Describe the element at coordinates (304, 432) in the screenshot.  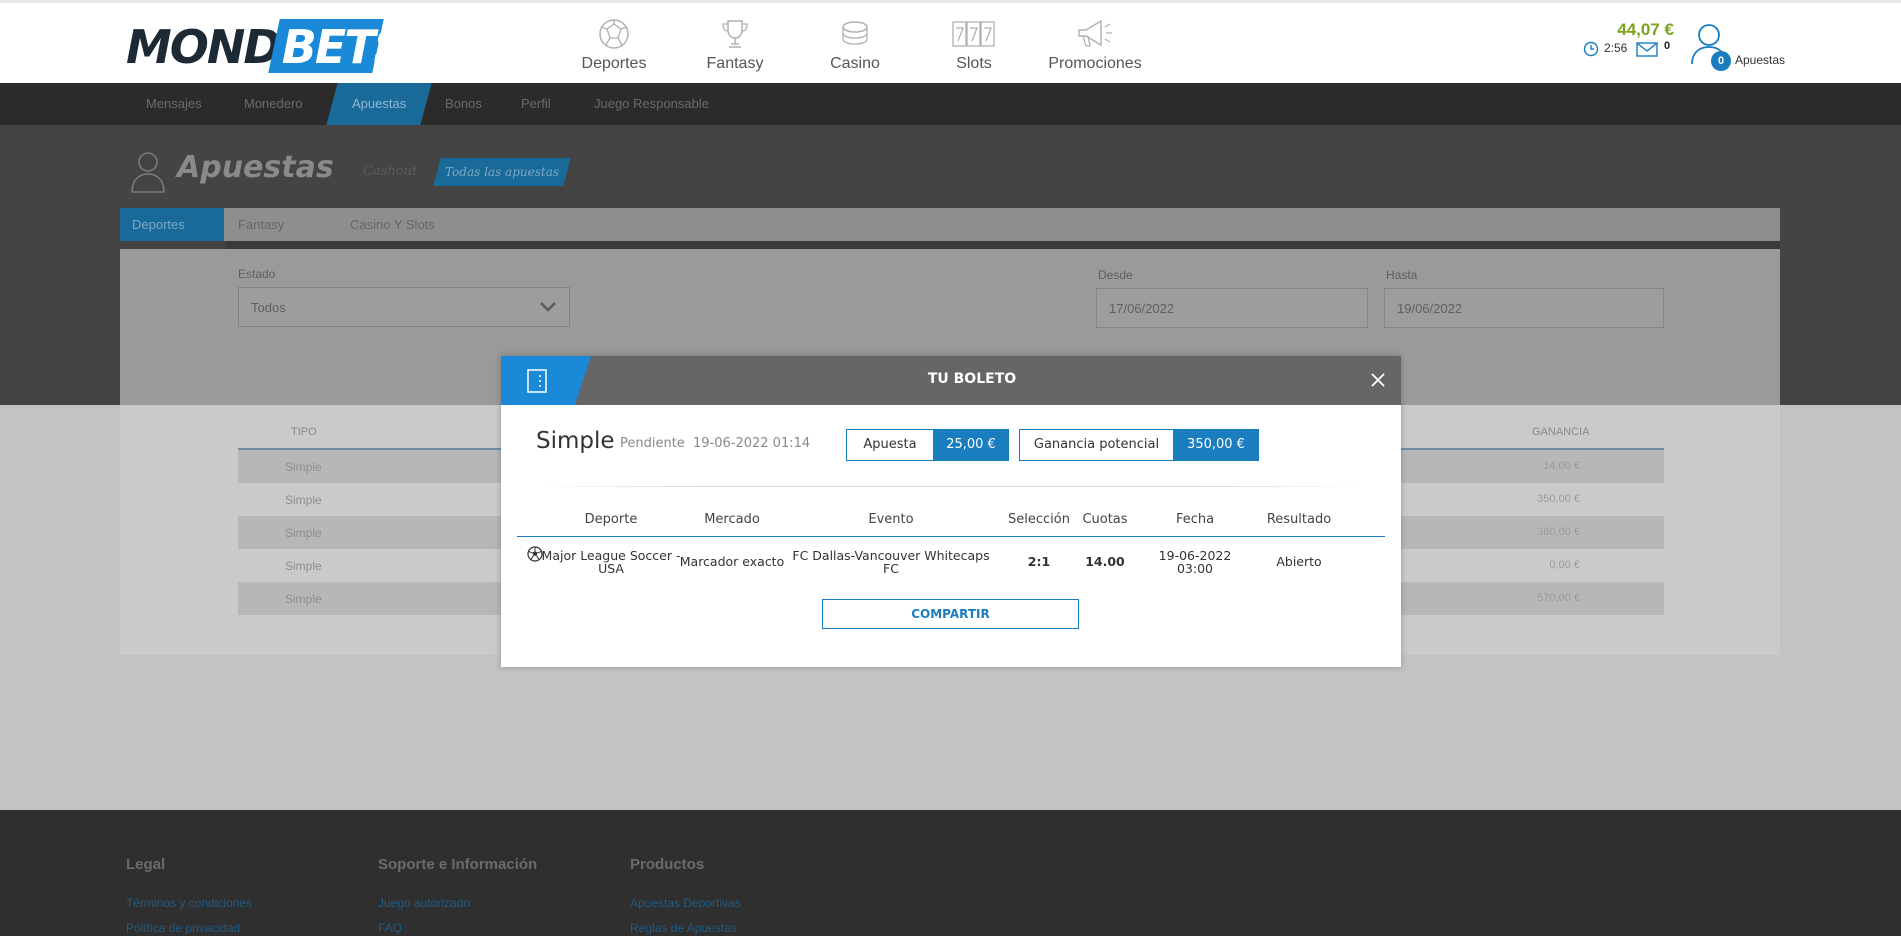
I see `col-tipo: TIPO` at that location.